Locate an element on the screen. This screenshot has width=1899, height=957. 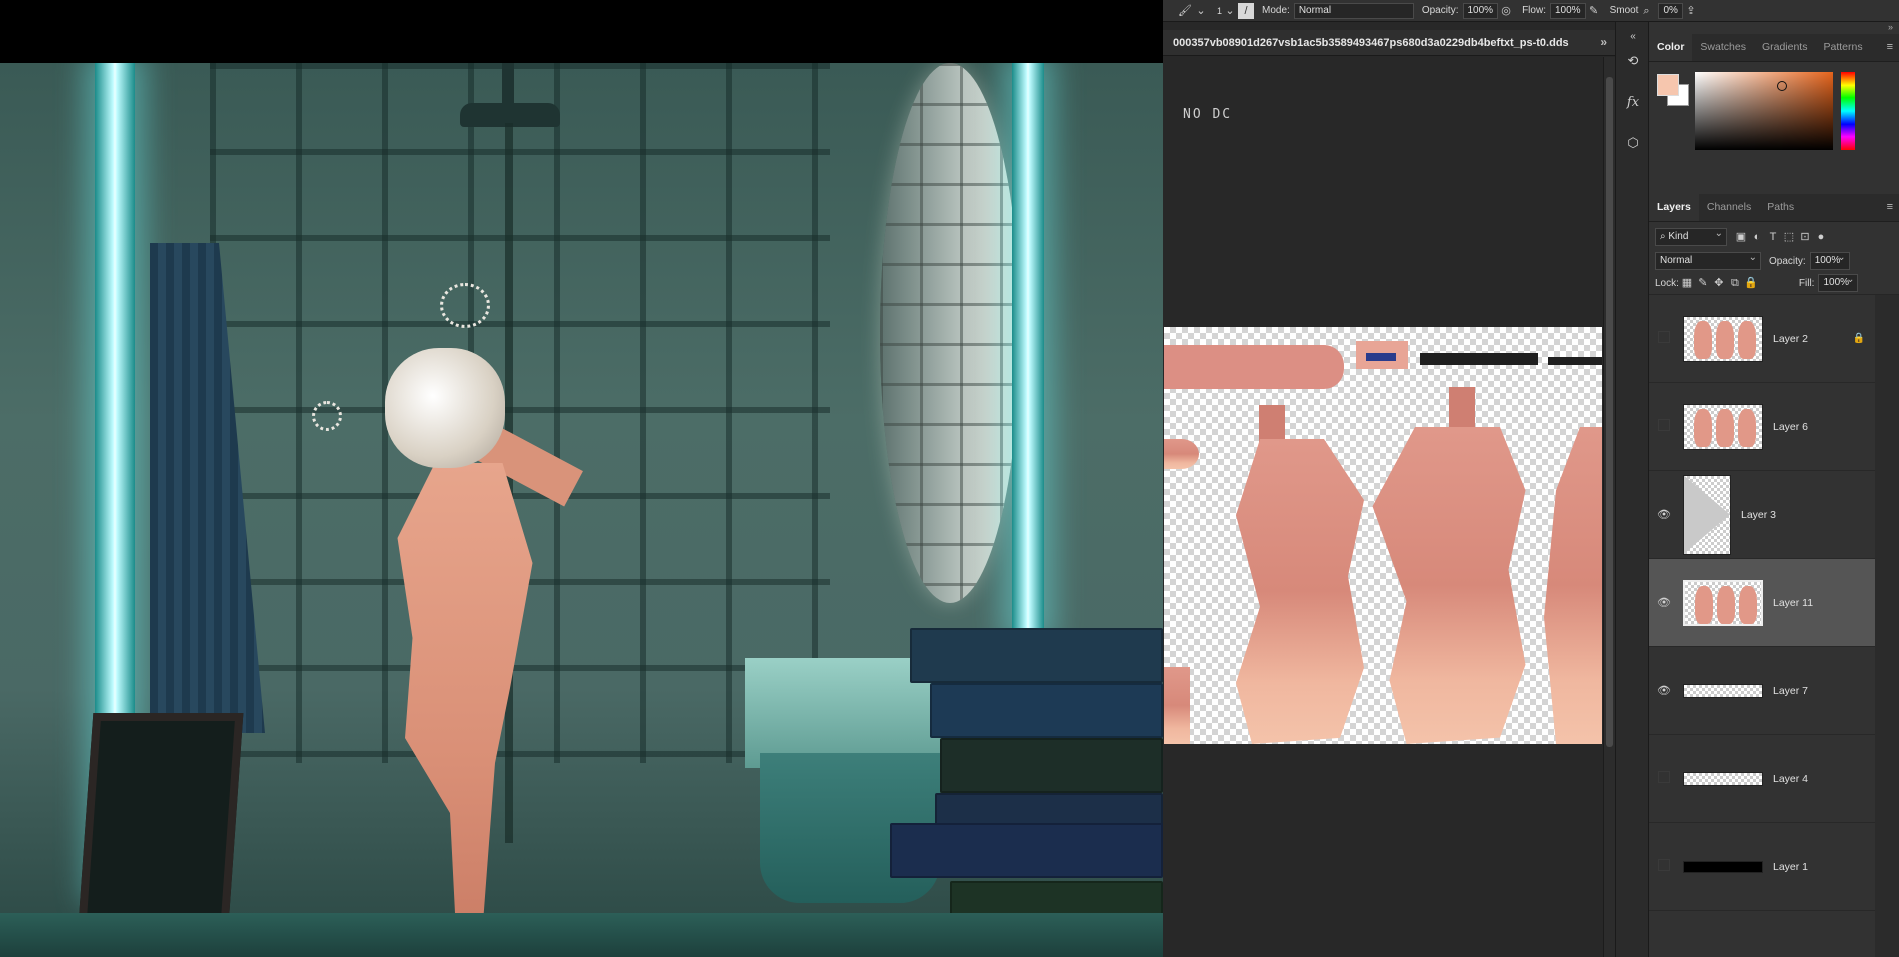
layer-row: Layer 6 is located at coordinates (1762, 427).